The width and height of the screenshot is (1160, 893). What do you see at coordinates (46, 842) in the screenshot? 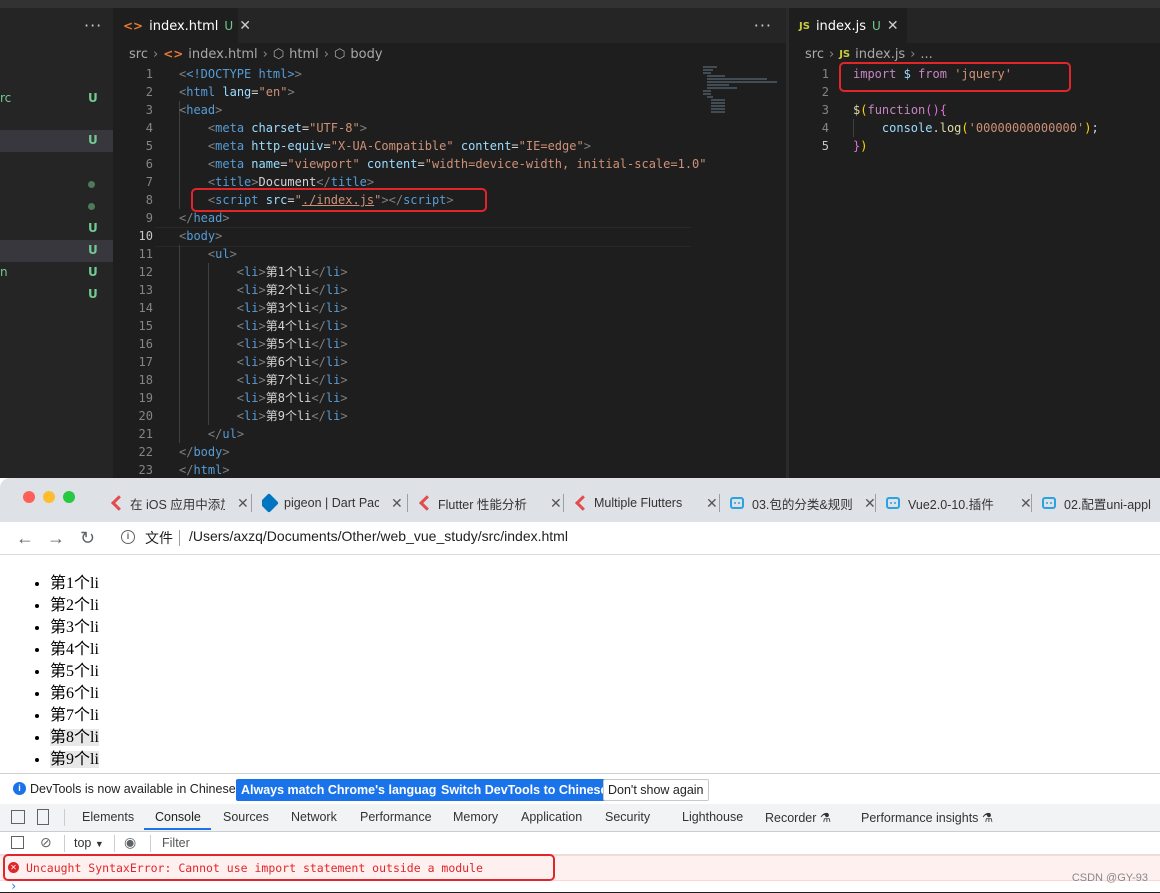
I see `clear-console-icon: ⊘` at bounding box center [46, 842].